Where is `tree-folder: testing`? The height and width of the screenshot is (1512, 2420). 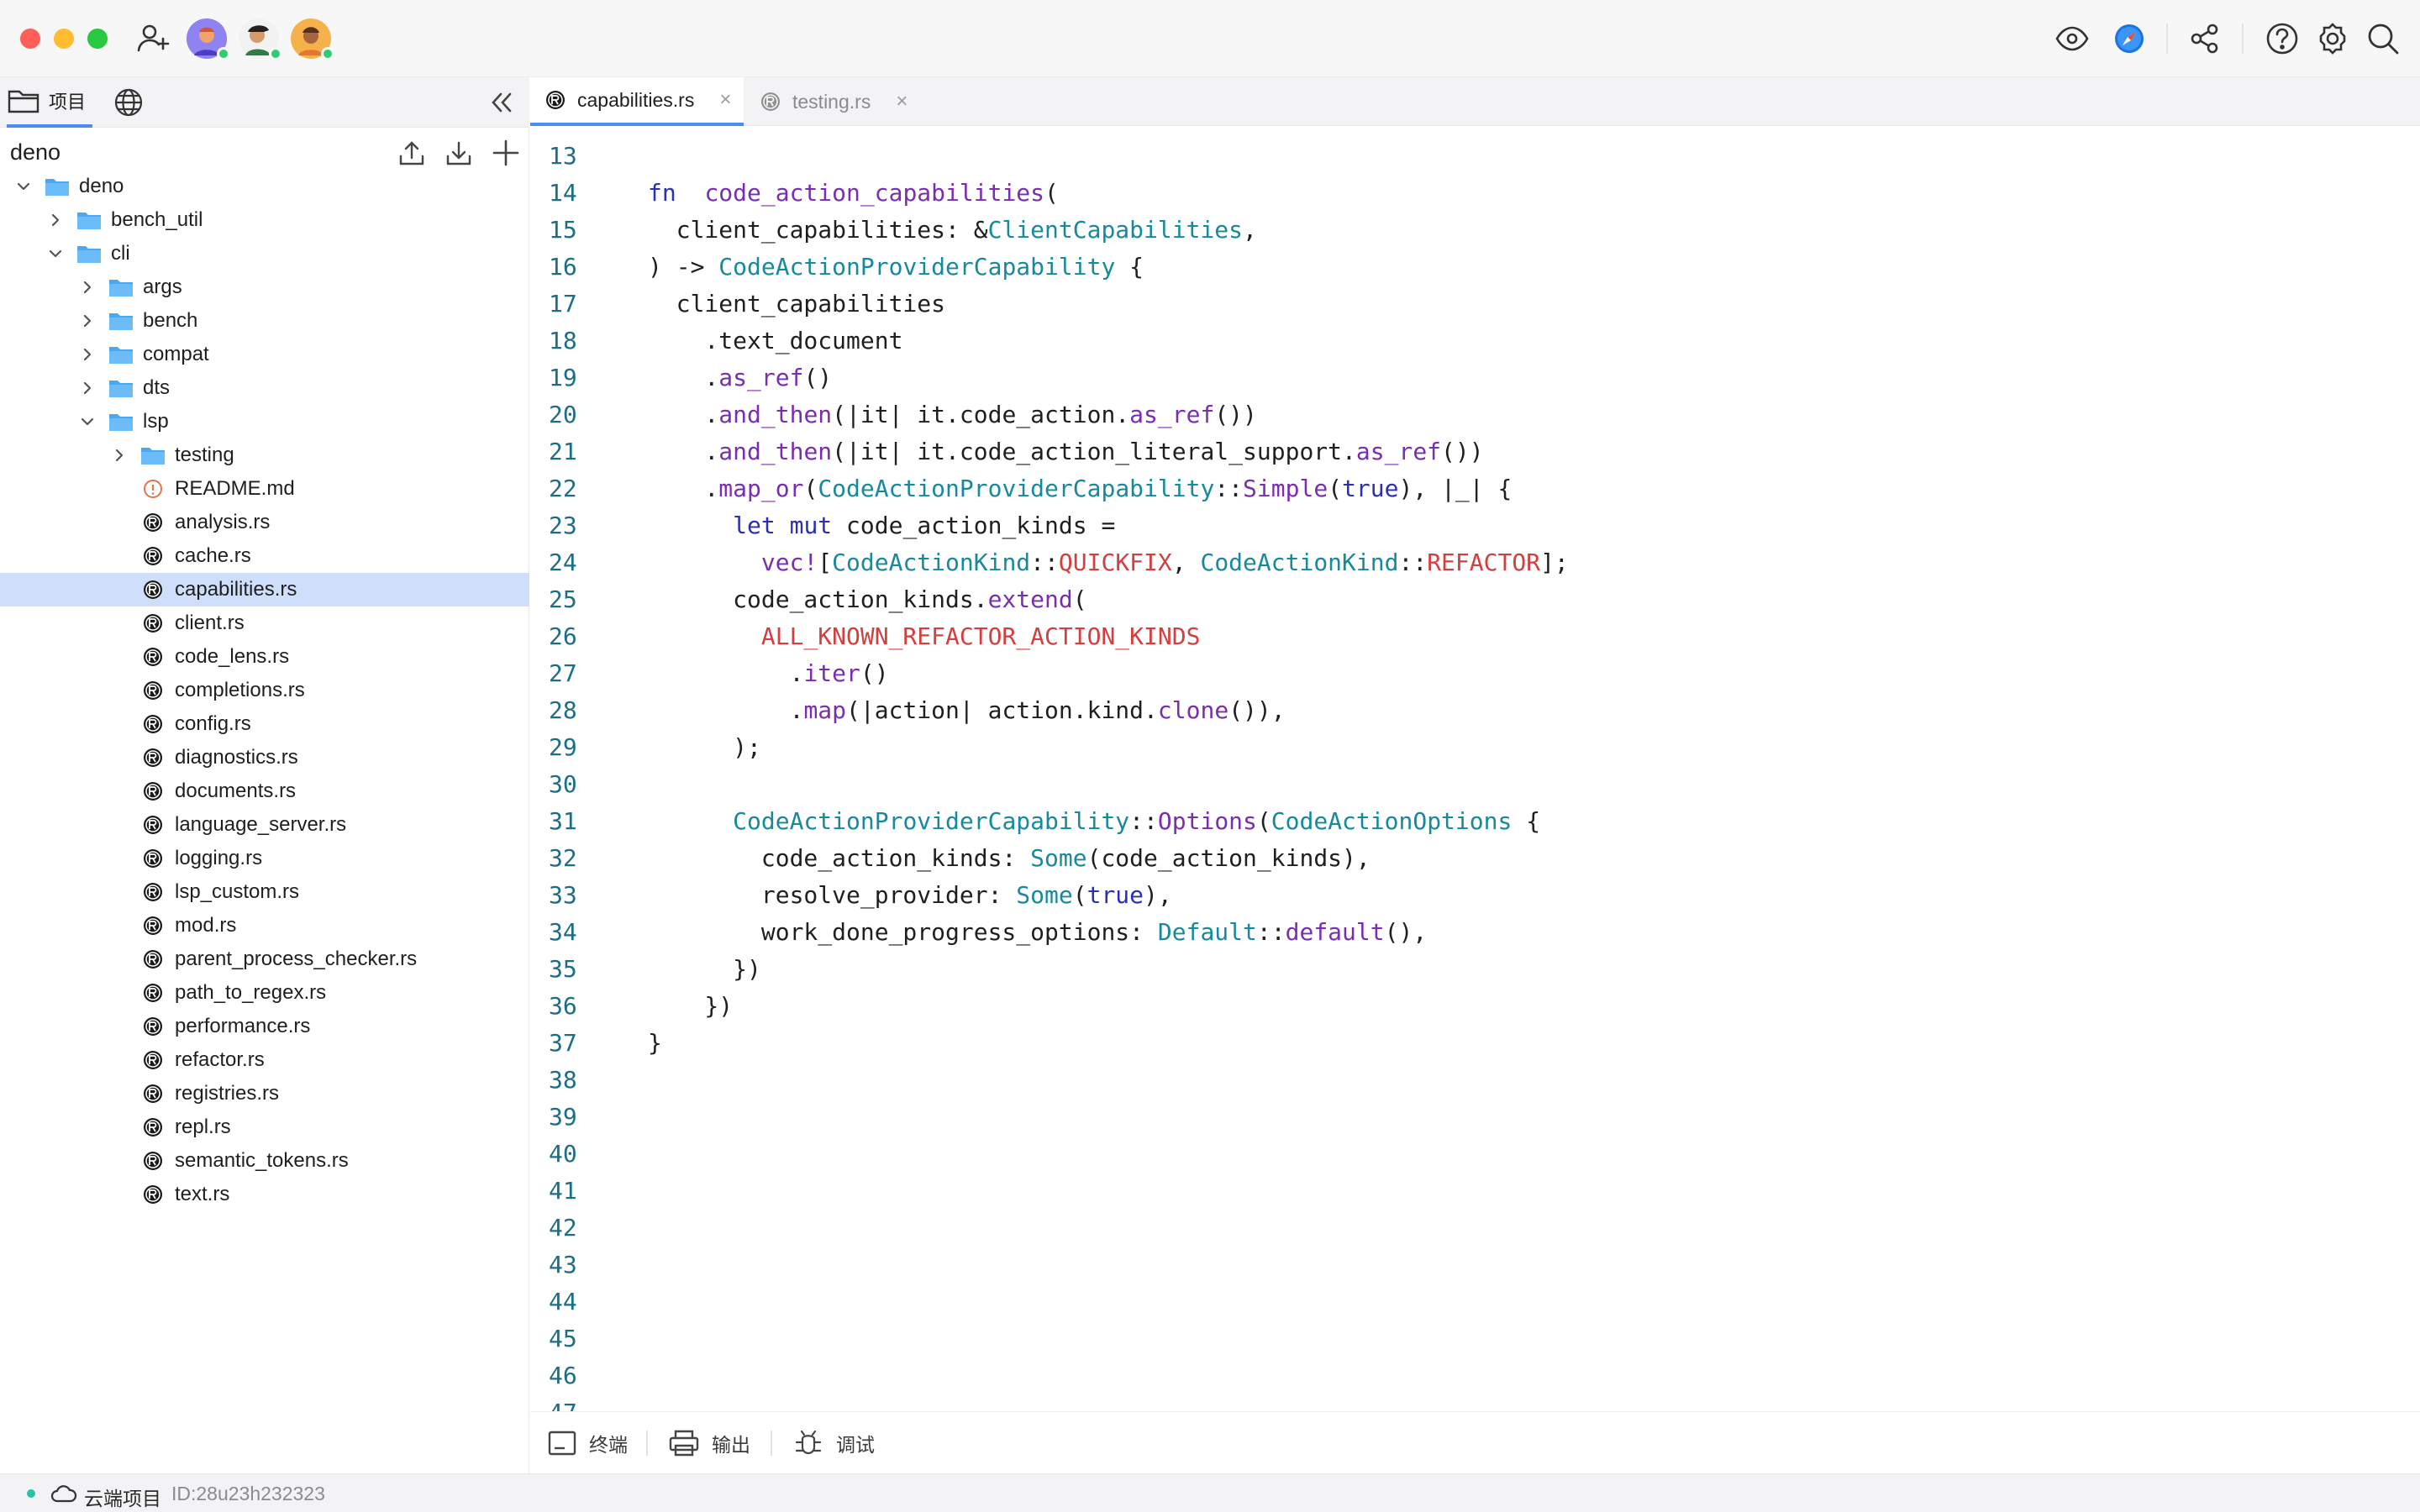
tree-folder: testing is located at coordinates (264, 455).